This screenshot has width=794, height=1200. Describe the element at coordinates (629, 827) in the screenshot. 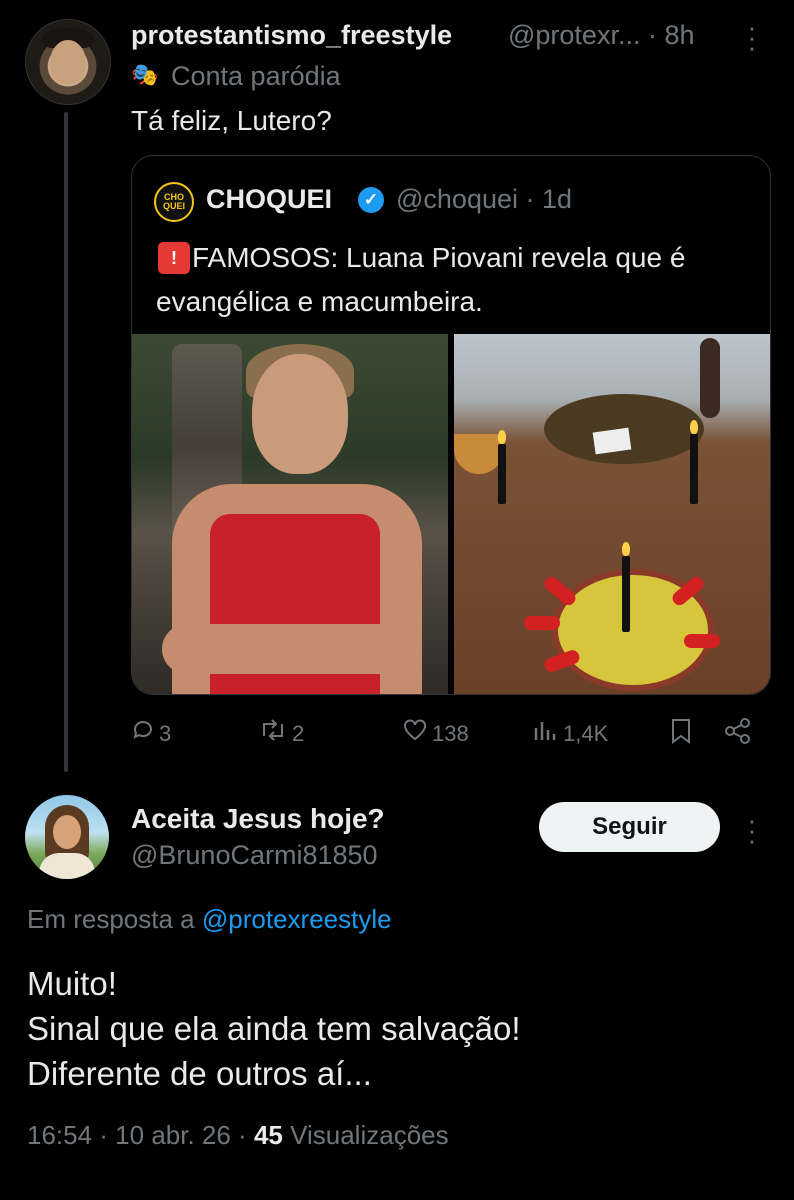

I see `follow-button: Seguir` at that location.